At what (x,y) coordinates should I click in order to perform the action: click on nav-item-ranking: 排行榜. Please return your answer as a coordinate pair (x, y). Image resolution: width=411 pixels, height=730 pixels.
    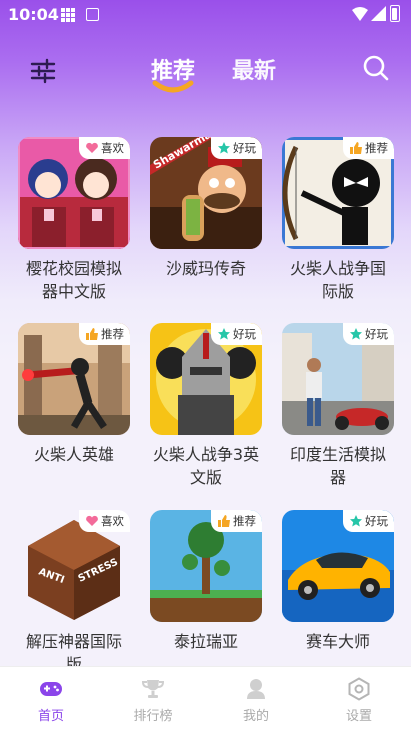
    Looking at the image, I should click on (153, 700).